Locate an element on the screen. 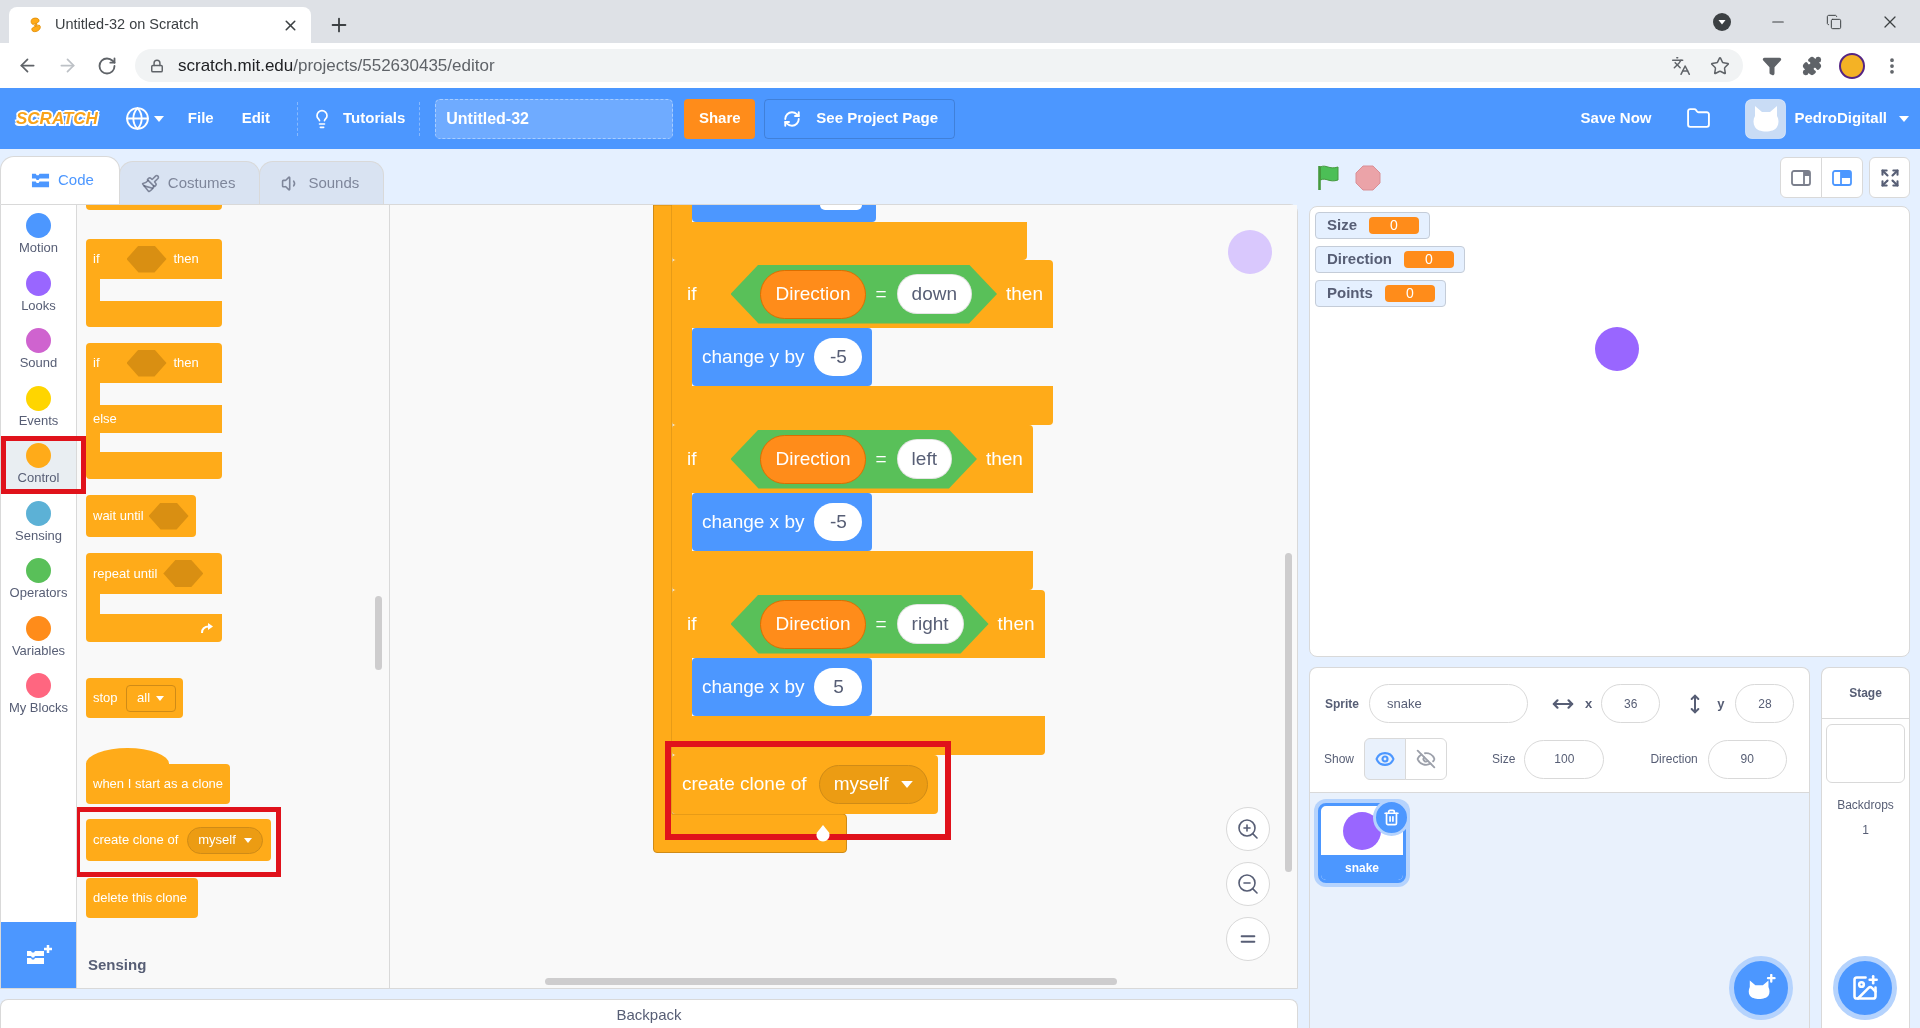  category-item: Variables is located at coordinates (38, 637).